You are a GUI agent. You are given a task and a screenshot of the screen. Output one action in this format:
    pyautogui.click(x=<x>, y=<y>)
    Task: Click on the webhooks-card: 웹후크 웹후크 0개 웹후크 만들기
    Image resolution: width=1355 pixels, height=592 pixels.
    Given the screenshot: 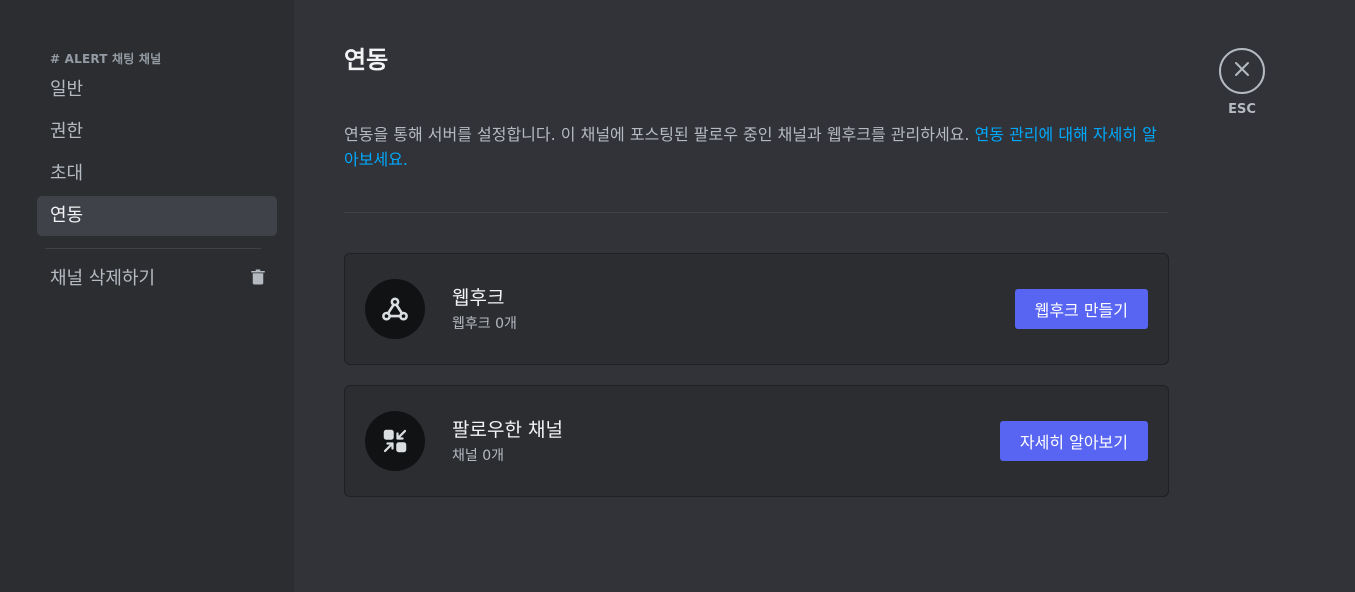 What is the action you would take?
    pyautogui.click(x=756, y=309)
    